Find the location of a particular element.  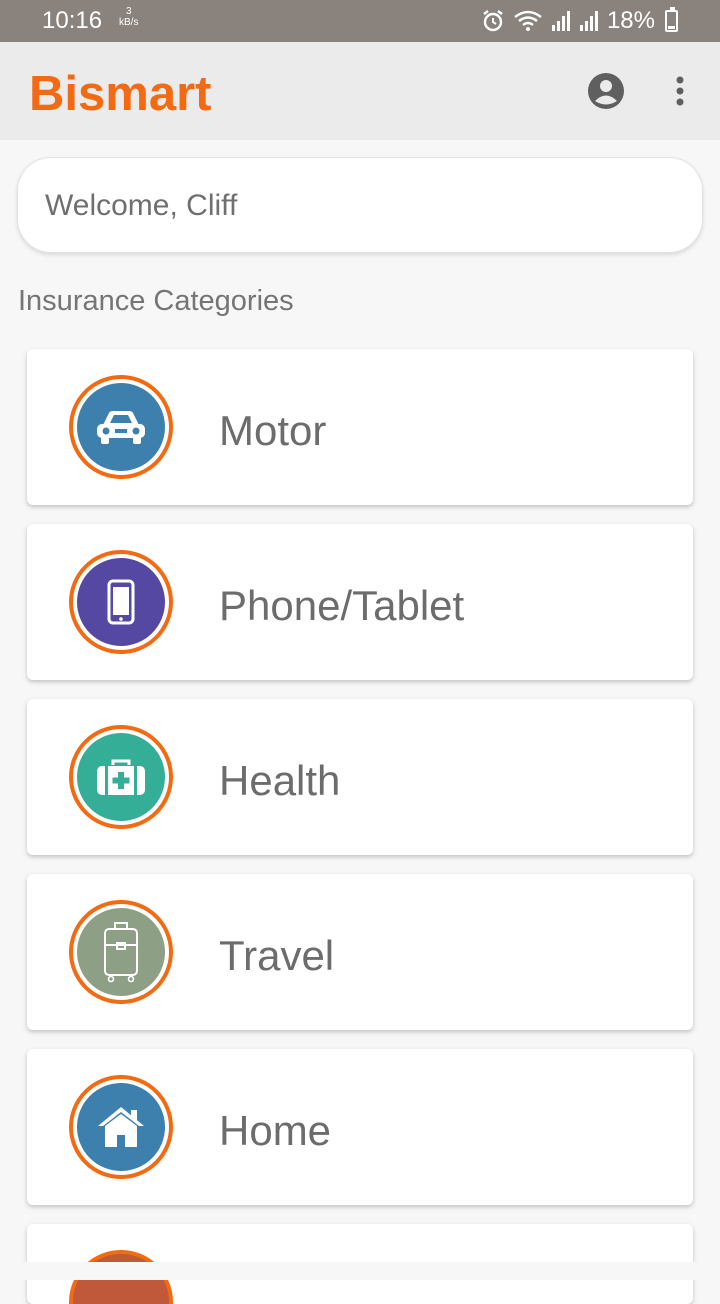

phone-icon is located at coordinates (121, 602).